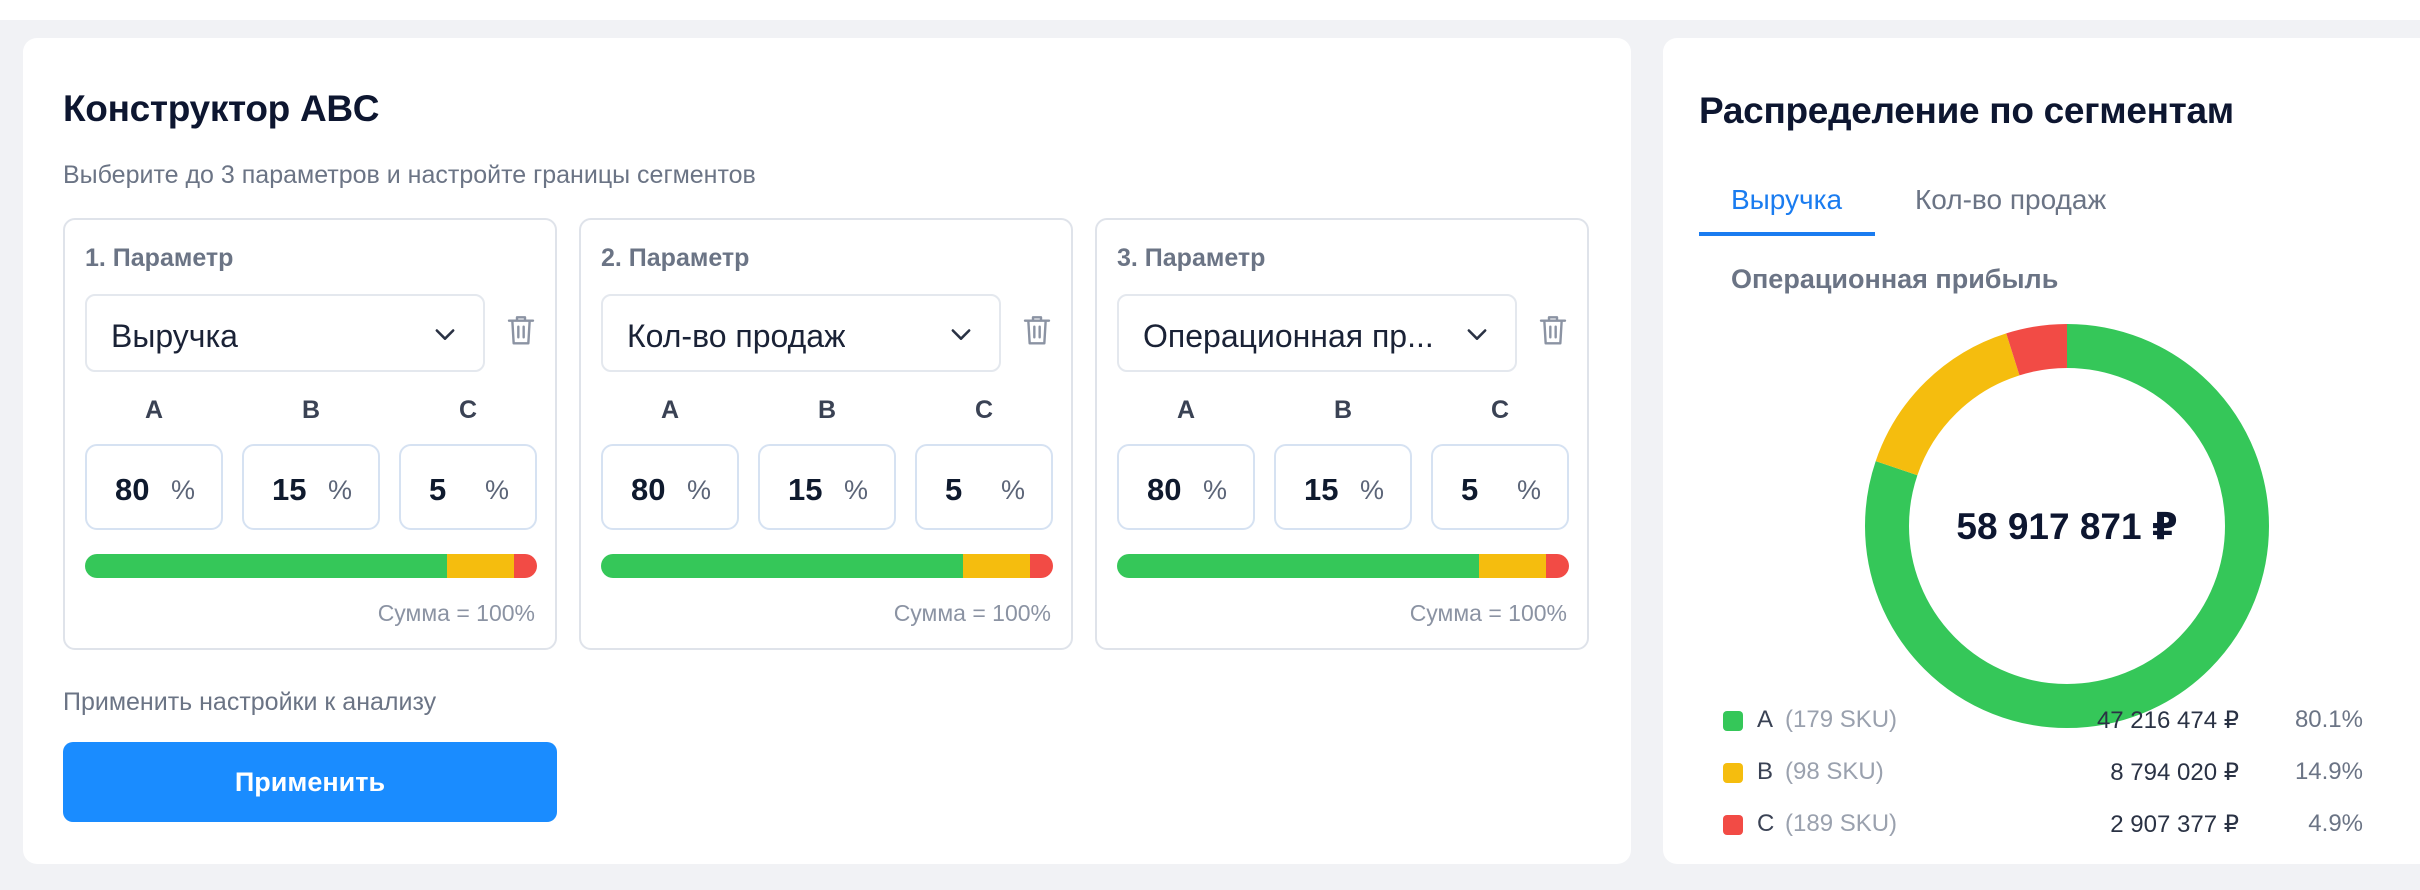 The width and height of the screenshot is (2420, 890). I want to click on parameter-select-value: Выручка, so click(174, 336).